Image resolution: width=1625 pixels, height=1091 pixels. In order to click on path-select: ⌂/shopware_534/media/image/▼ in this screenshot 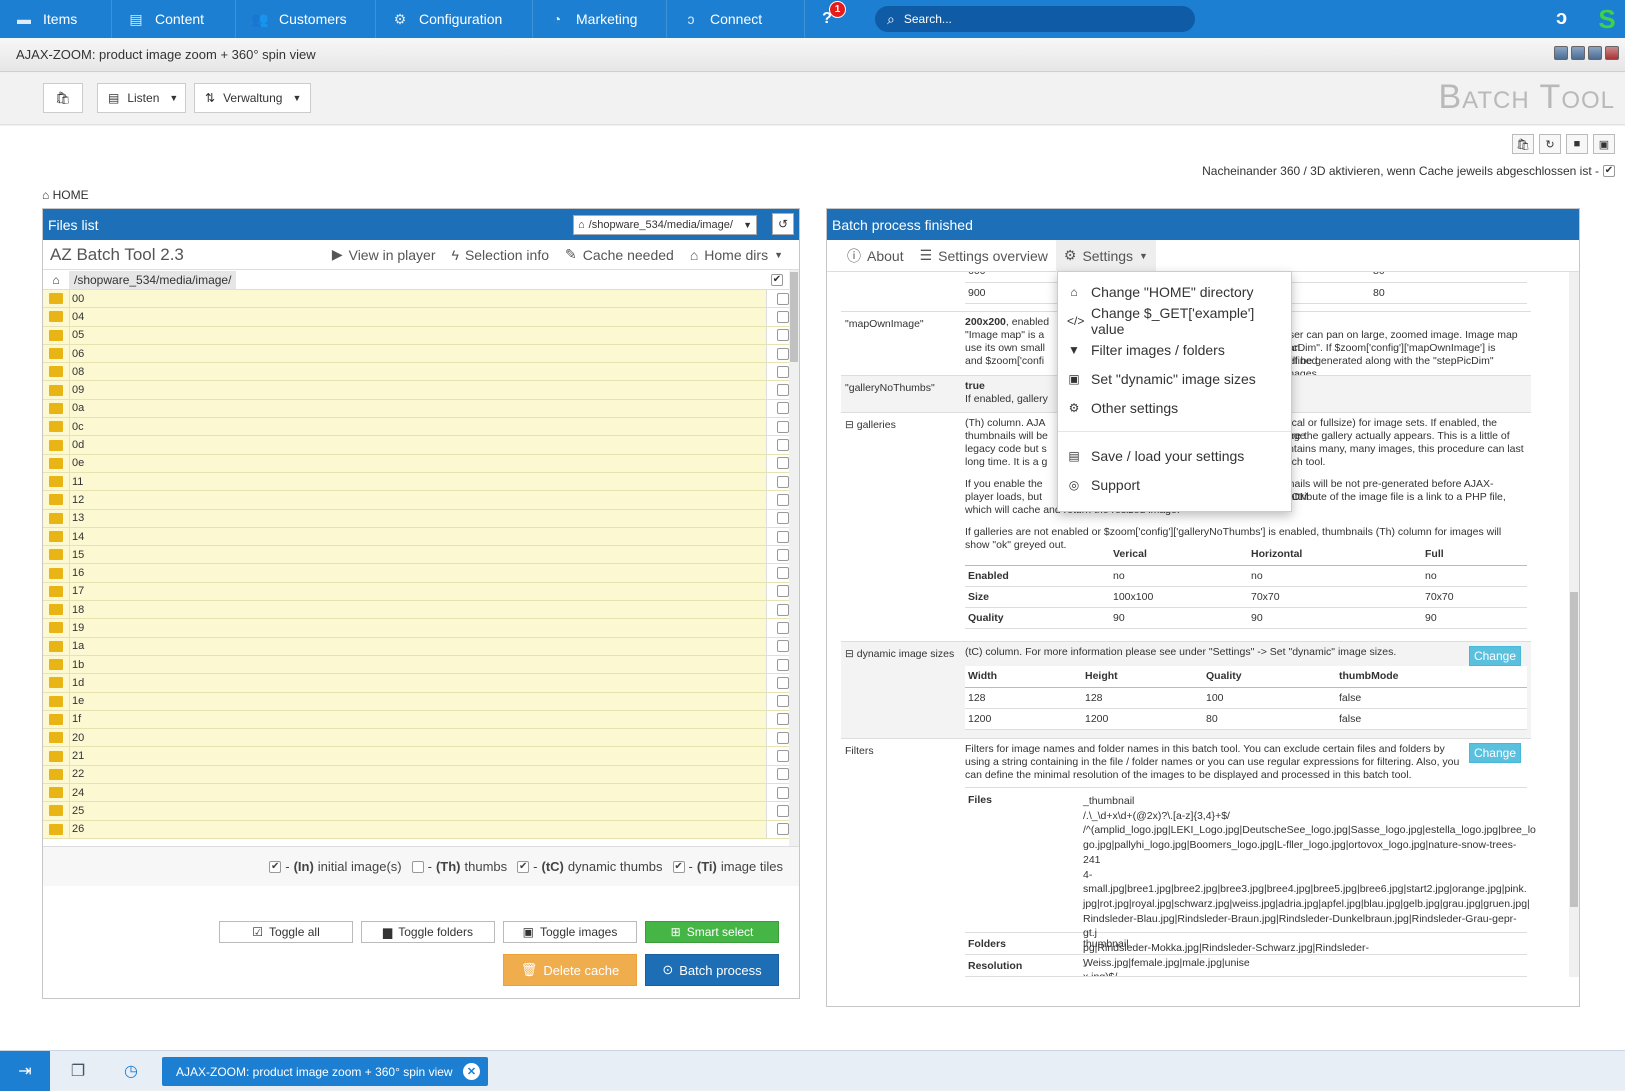, I will do `click(665, 225)`.